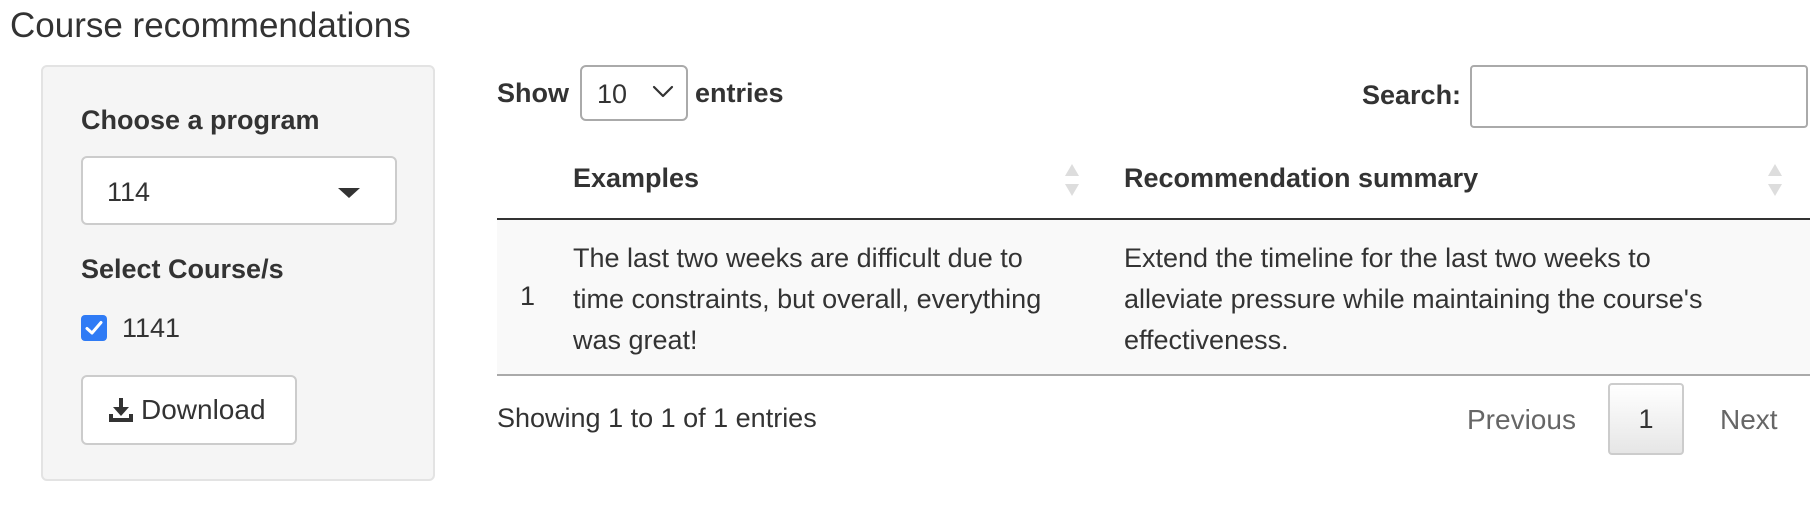 This screenshot has width=1820, height=508. Describe the element at coordinates (210, 25) in the screenshot. I see `page-title: Course recommendations` at that location.